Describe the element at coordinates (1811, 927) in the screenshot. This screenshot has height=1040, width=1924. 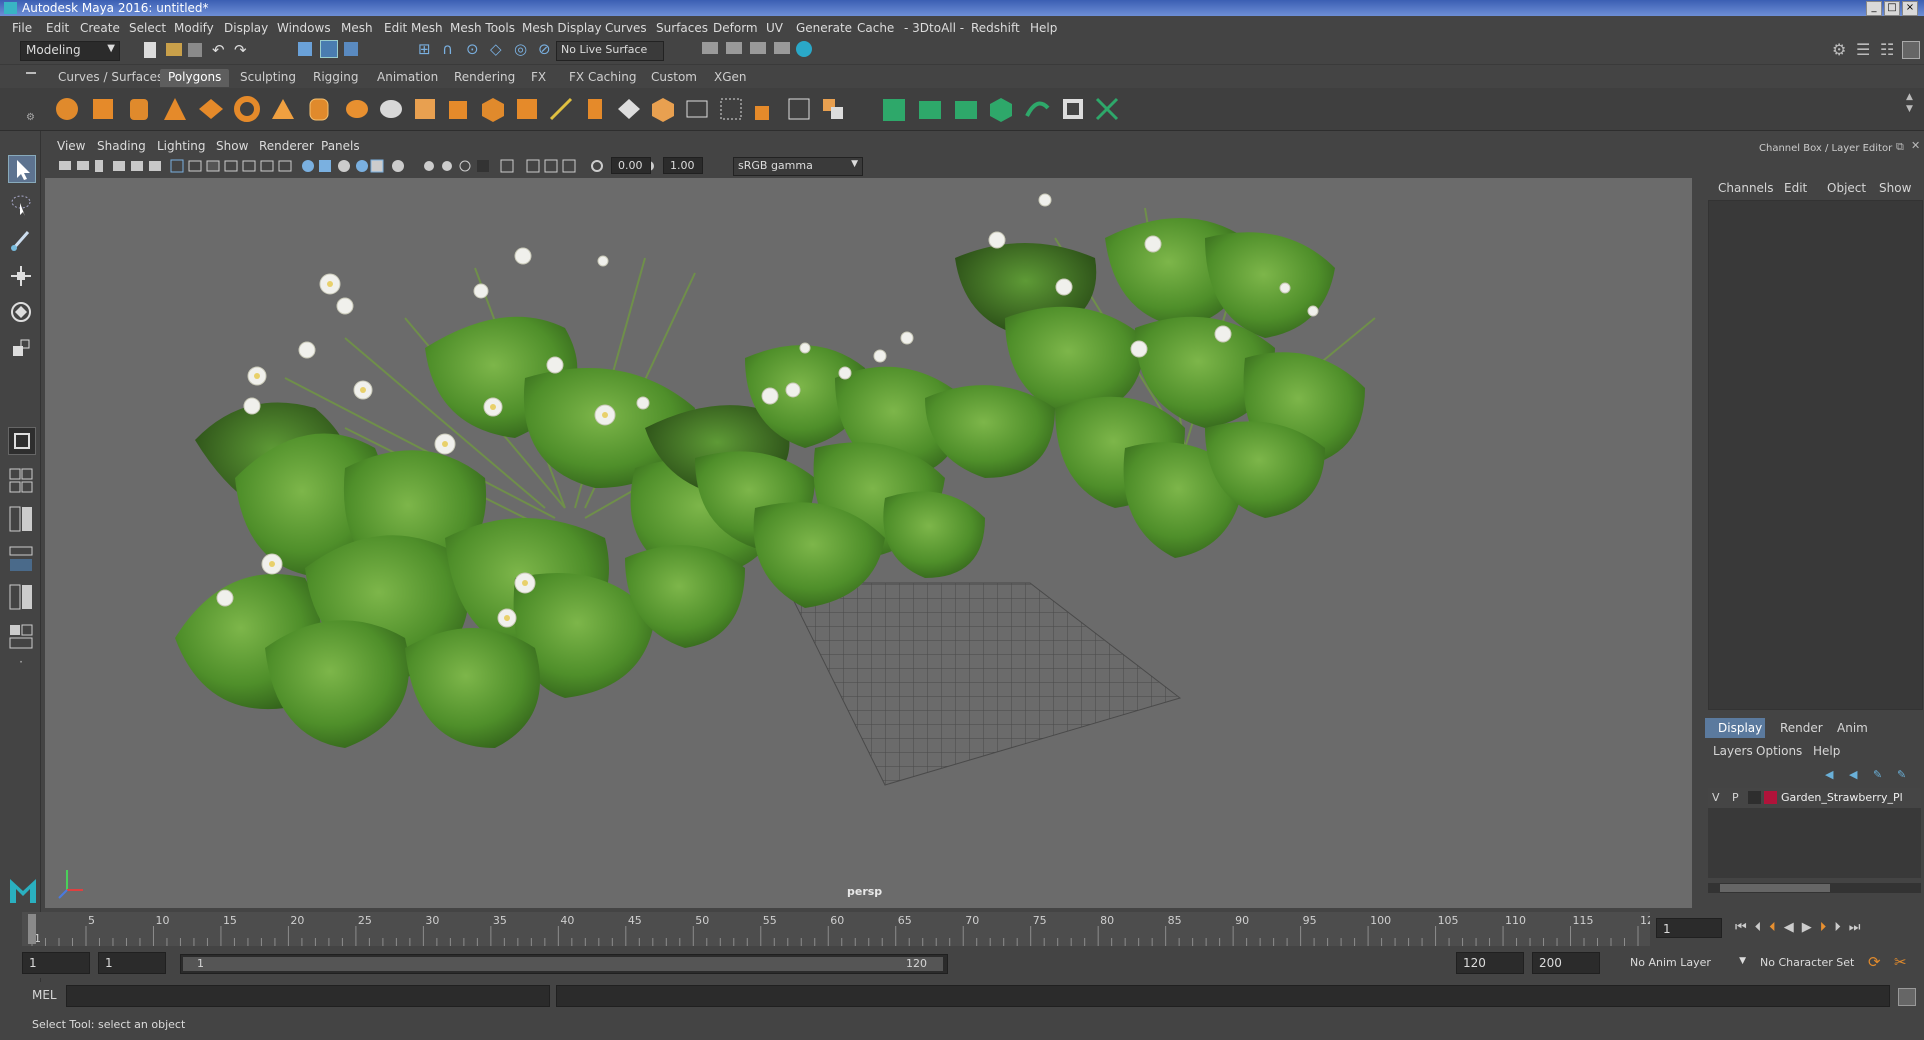
I see `play-forwards-icon: ▶` at that location.